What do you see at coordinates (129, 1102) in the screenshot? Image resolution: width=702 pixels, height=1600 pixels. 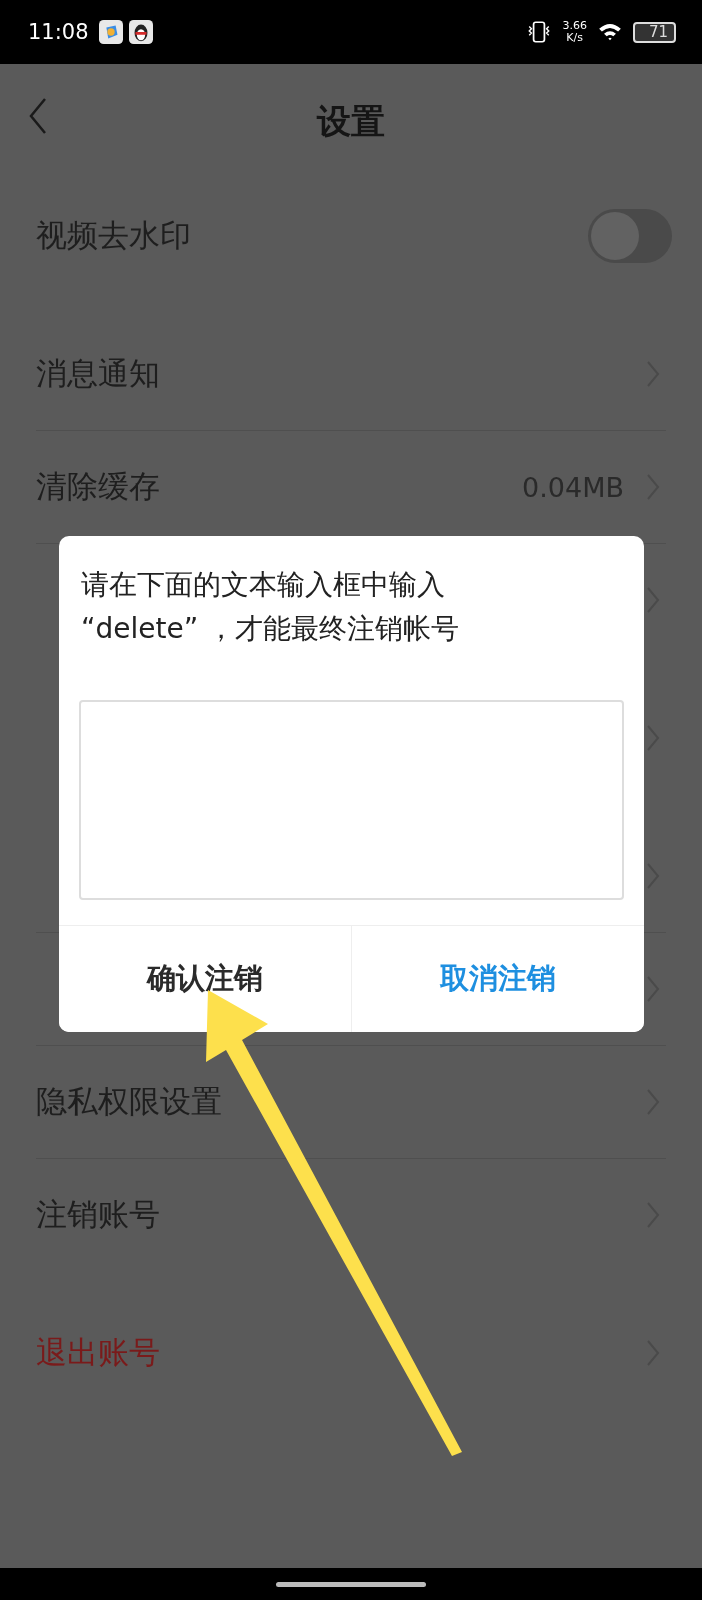 I see `setting-label: 隐私权限设置` at bounding box center [129, 1102].